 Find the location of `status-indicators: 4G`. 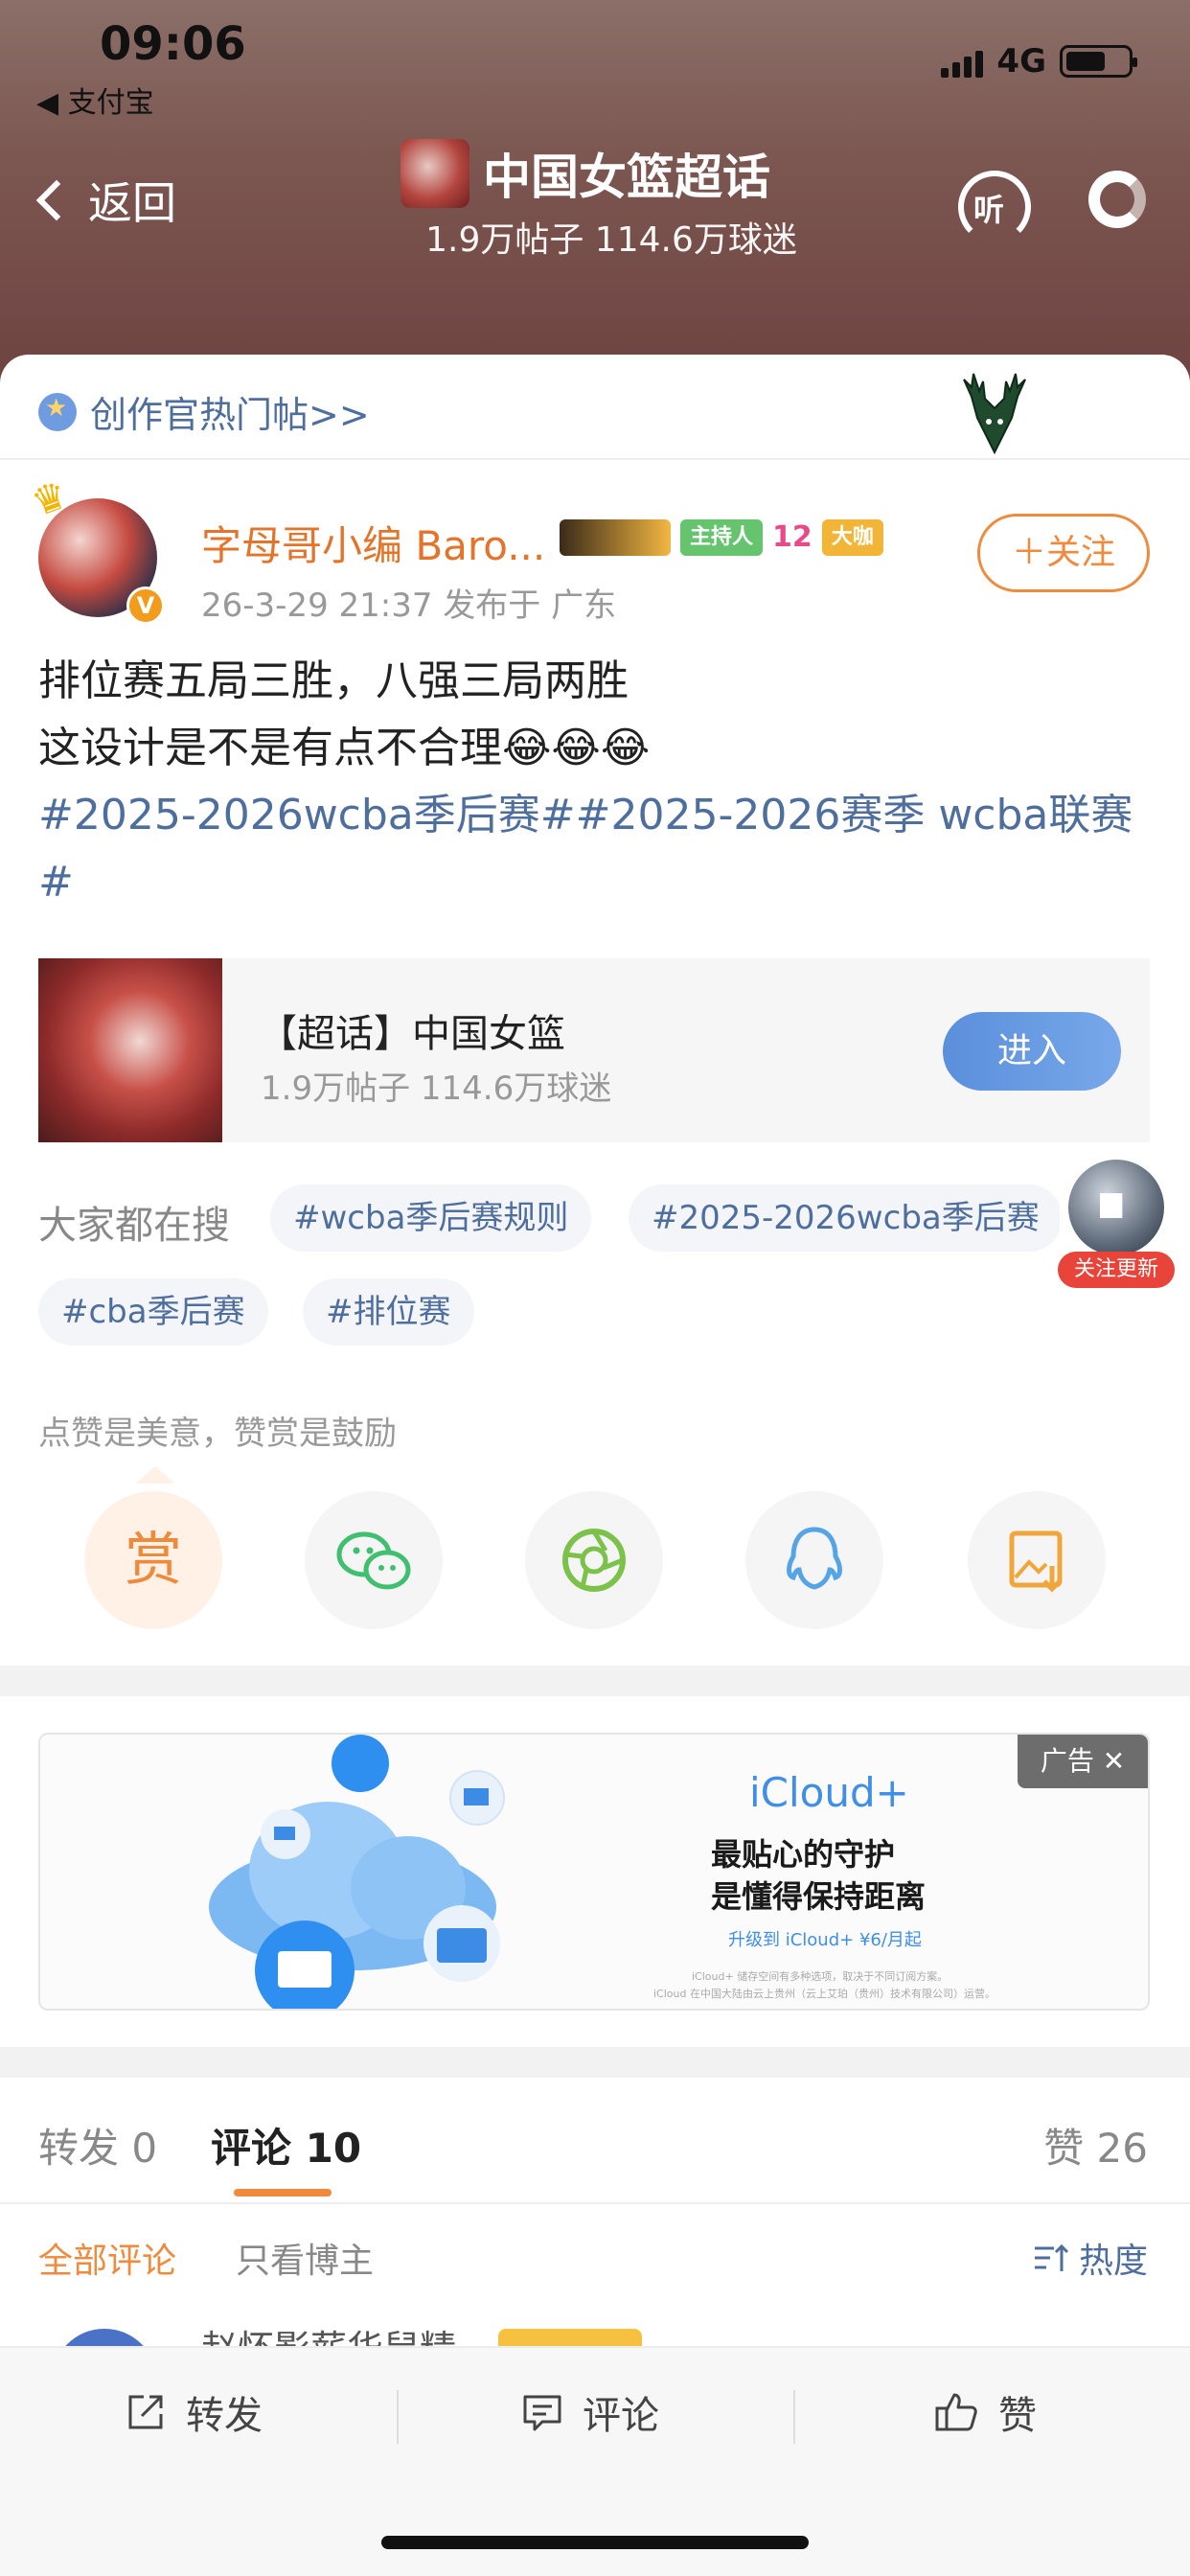

status-indicators: 4G is located at coordinates (1039, 61).